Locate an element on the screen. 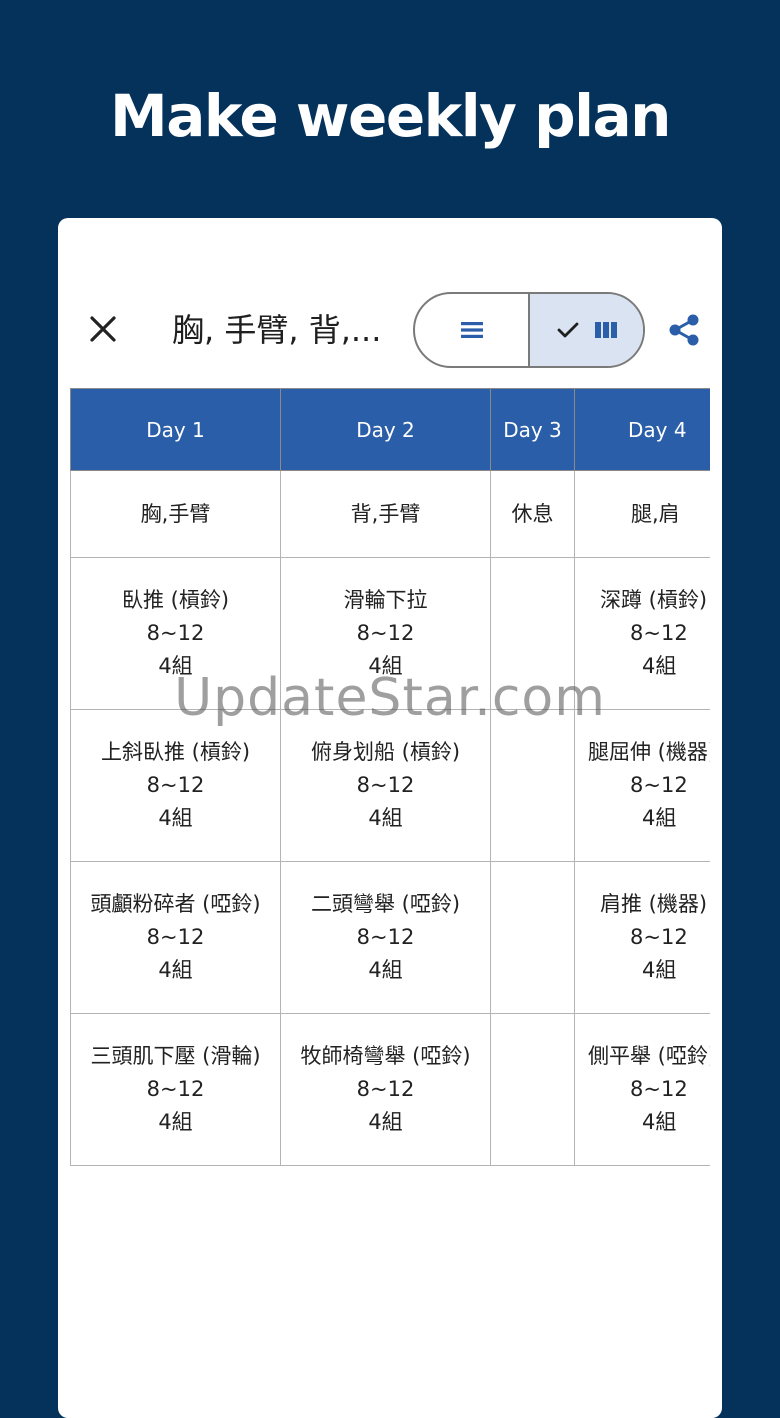 The height and width of the screenshot is (1418, 780). grid-view-button is located at coordinates (585, 330).